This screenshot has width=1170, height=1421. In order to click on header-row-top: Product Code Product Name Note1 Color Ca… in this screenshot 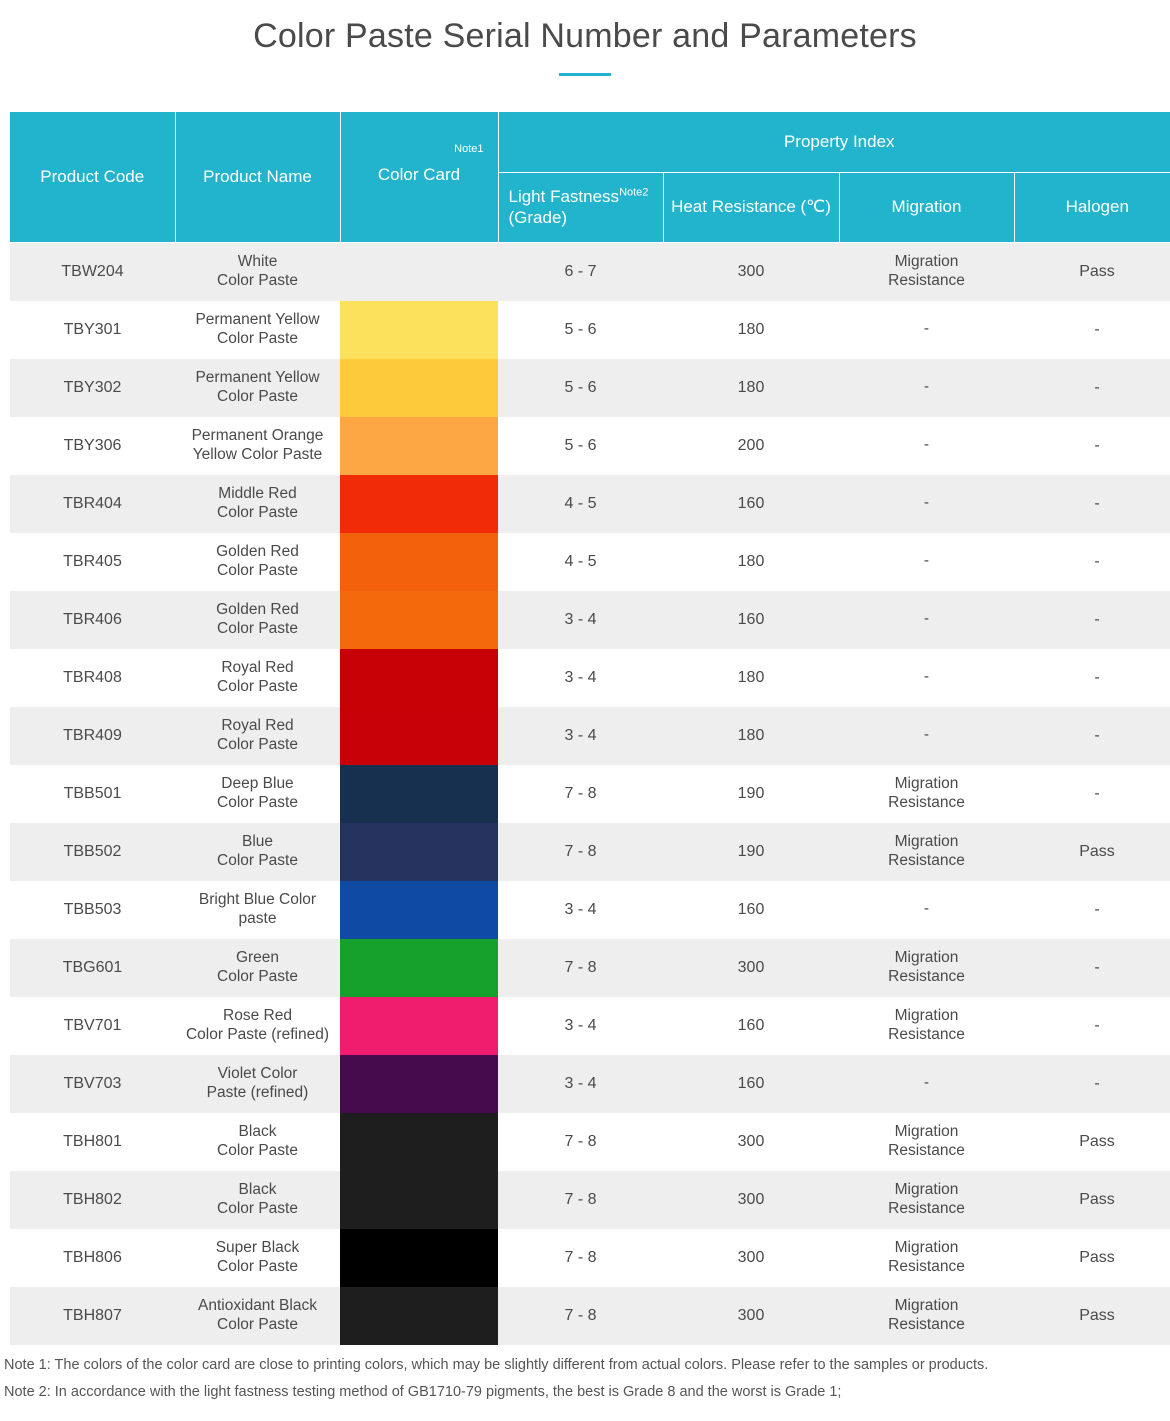, I will do `click(590, 177)`.